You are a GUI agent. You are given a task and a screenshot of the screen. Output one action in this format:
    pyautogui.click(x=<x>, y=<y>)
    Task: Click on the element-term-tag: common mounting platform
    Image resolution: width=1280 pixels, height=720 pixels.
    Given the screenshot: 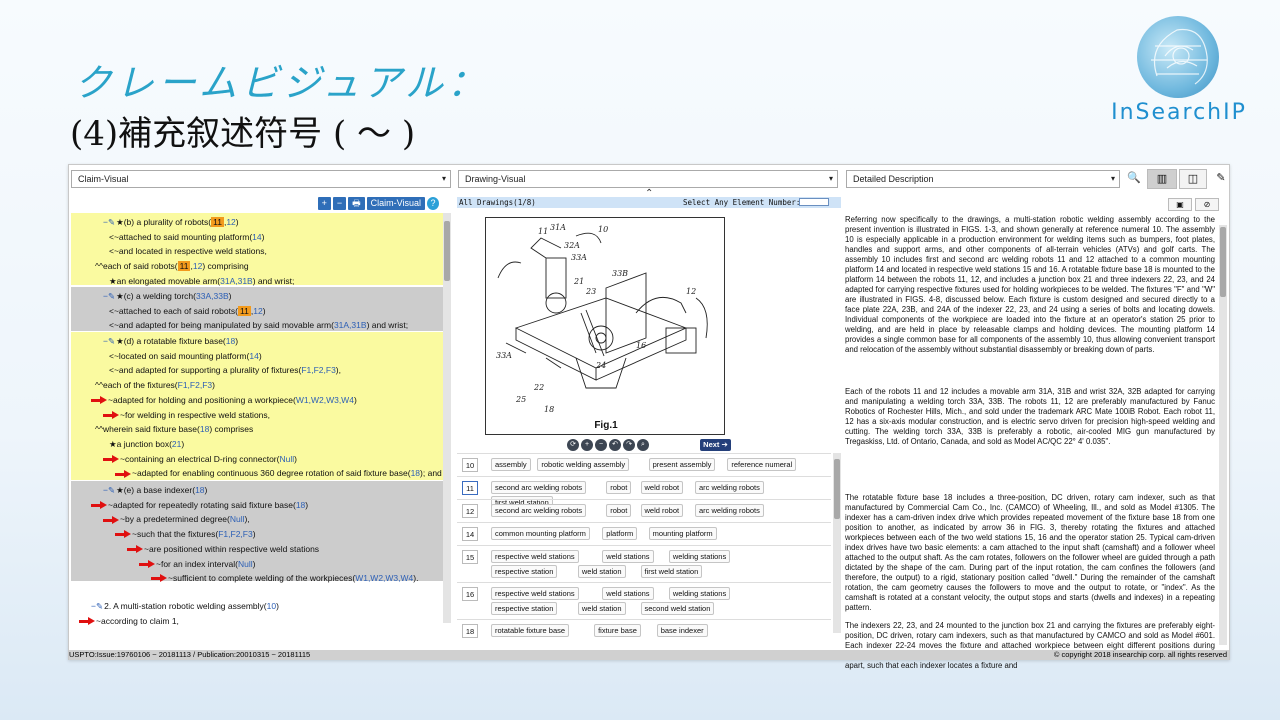 What is the action you would take?
    pyautogui.click(x=540, y=533)
    